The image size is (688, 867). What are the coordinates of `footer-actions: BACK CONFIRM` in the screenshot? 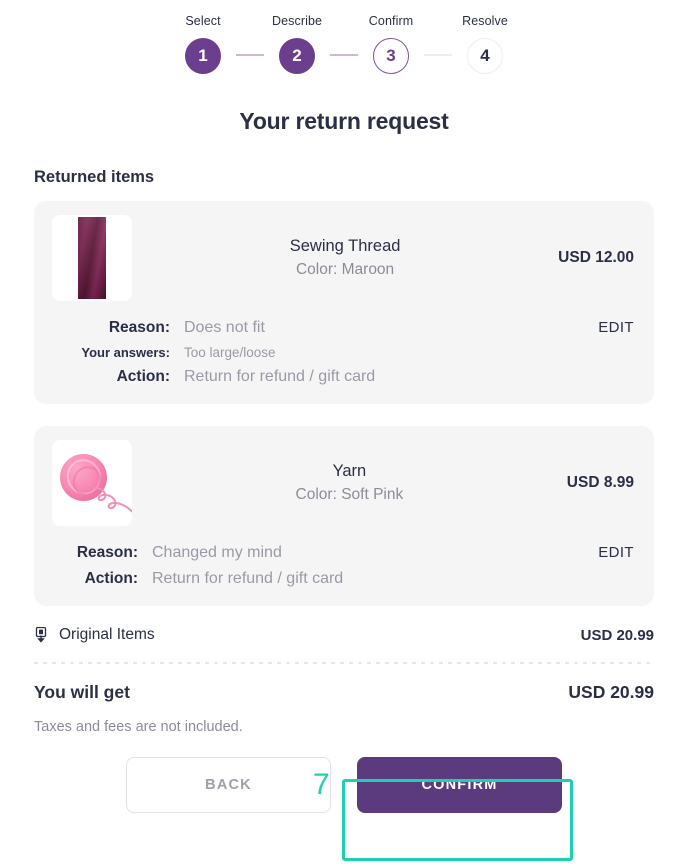 It's located at (344, 785).